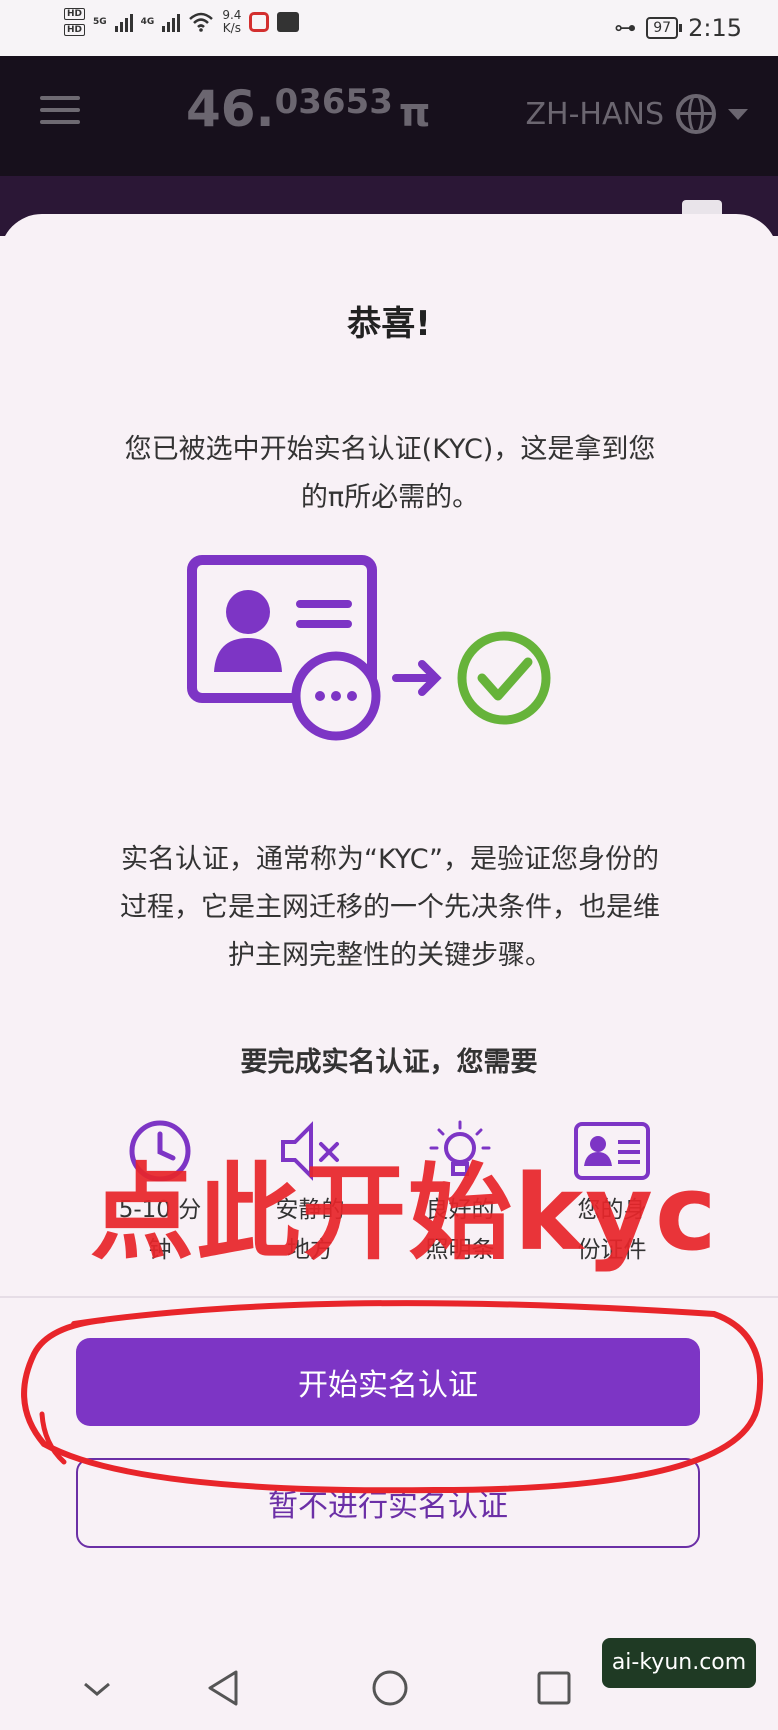 The height and width of the screenshot is (1730, 778). What do you see at coordinates (390, 1688) in the screenshot?
I see `home-icon` at bounding box center [390, 1688].